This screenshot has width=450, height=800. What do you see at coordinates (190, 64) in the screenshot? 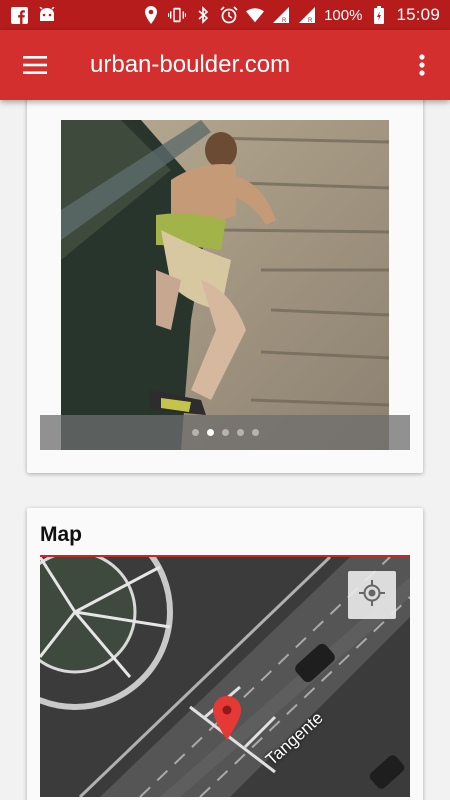
I see `app-title: urban-boulder.com` at bounding box center [190, 64].